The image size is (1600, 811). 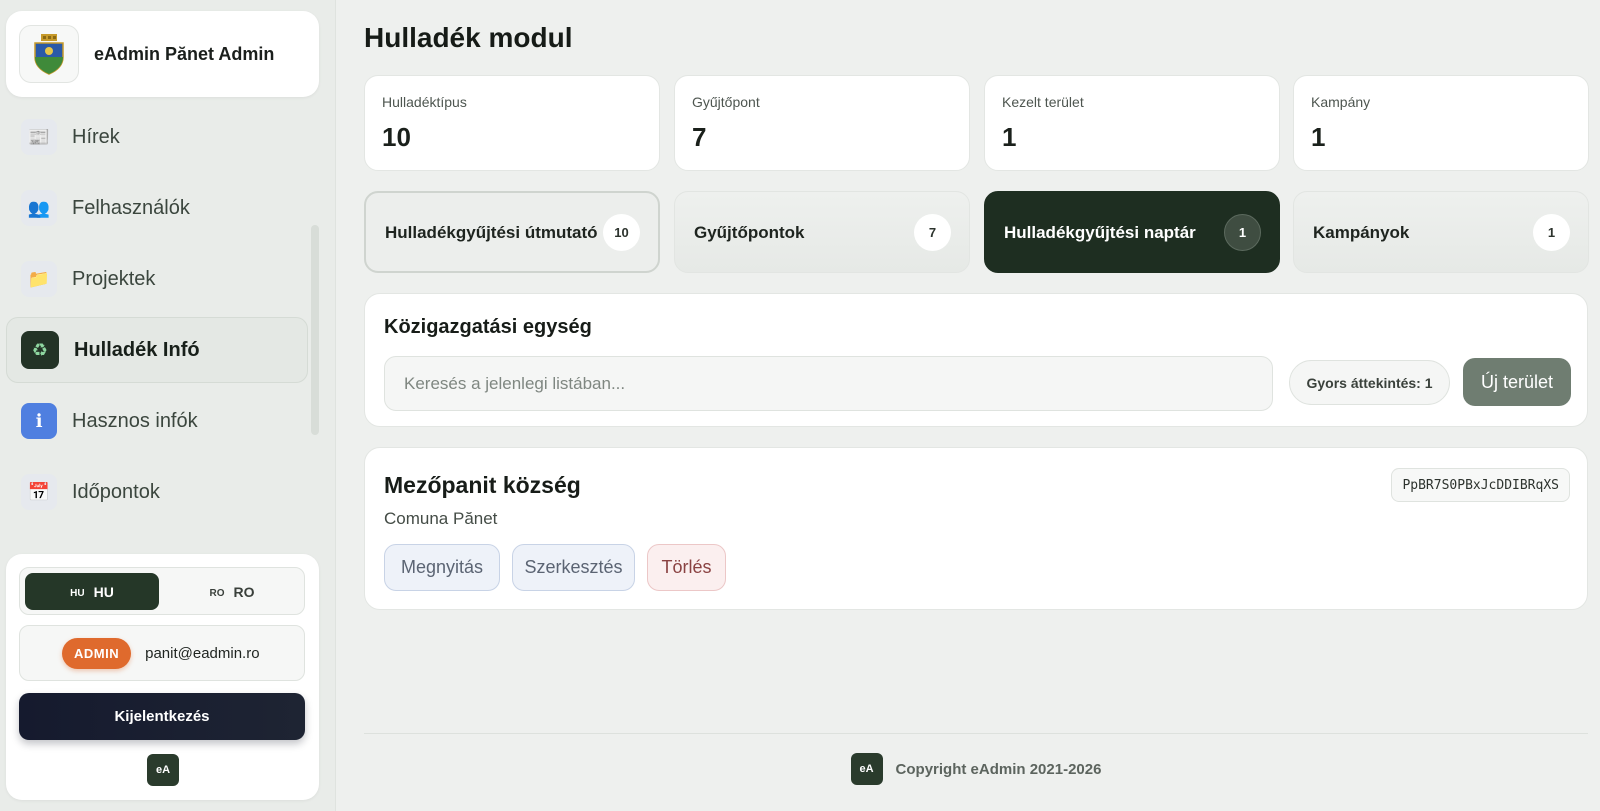 I want to click on tab-label: Hulladékgyűjtési útmutató, so click(x=491, y=232).